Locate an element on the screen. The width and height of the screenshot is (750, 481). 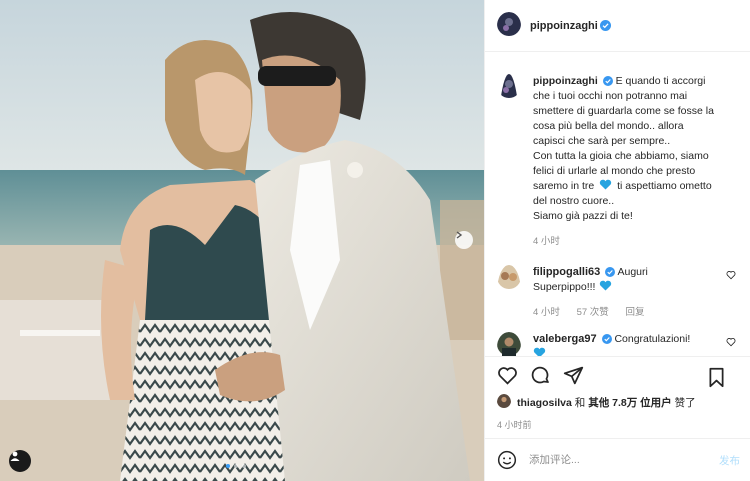
author-avatar-image is located at coordinates (509, 24).